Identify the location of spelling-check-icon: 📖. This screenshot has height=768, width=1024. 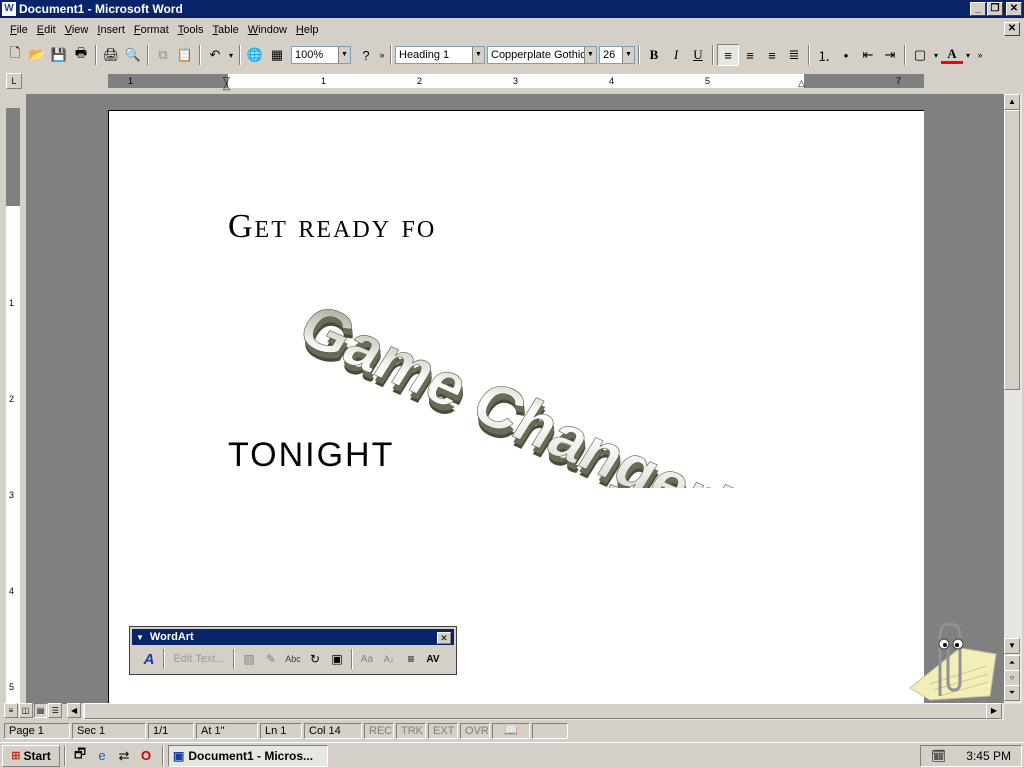
(511, 731).